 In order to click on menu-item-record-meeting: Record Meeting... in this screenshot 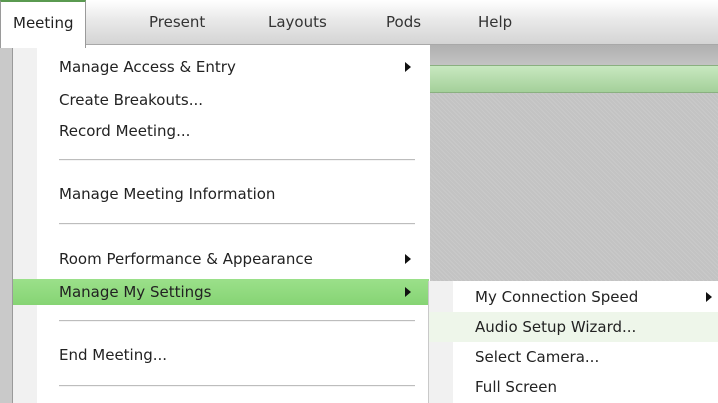, I will do `click(221, 131)`.